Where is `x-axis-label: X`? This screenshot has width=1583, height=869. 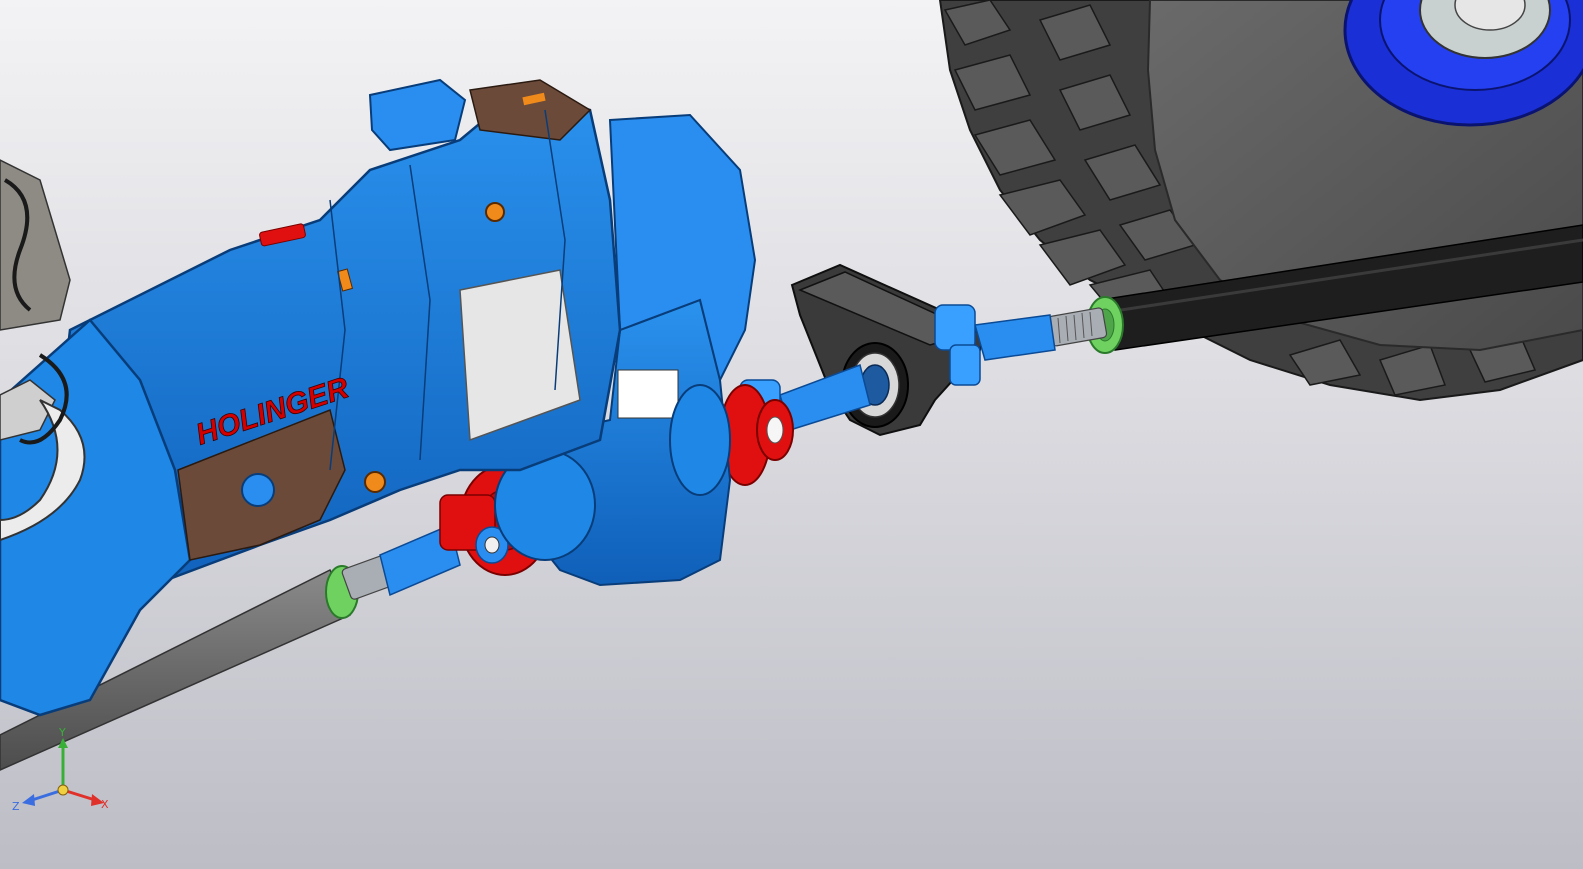 x-axis-label: X is located at coordinates (105, 804).